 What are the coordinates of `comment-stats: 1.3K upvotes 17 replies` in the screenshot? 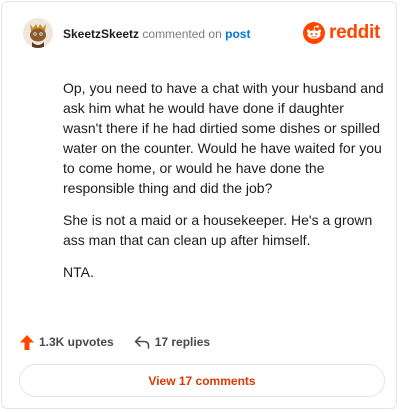 It's located at (115, 342).